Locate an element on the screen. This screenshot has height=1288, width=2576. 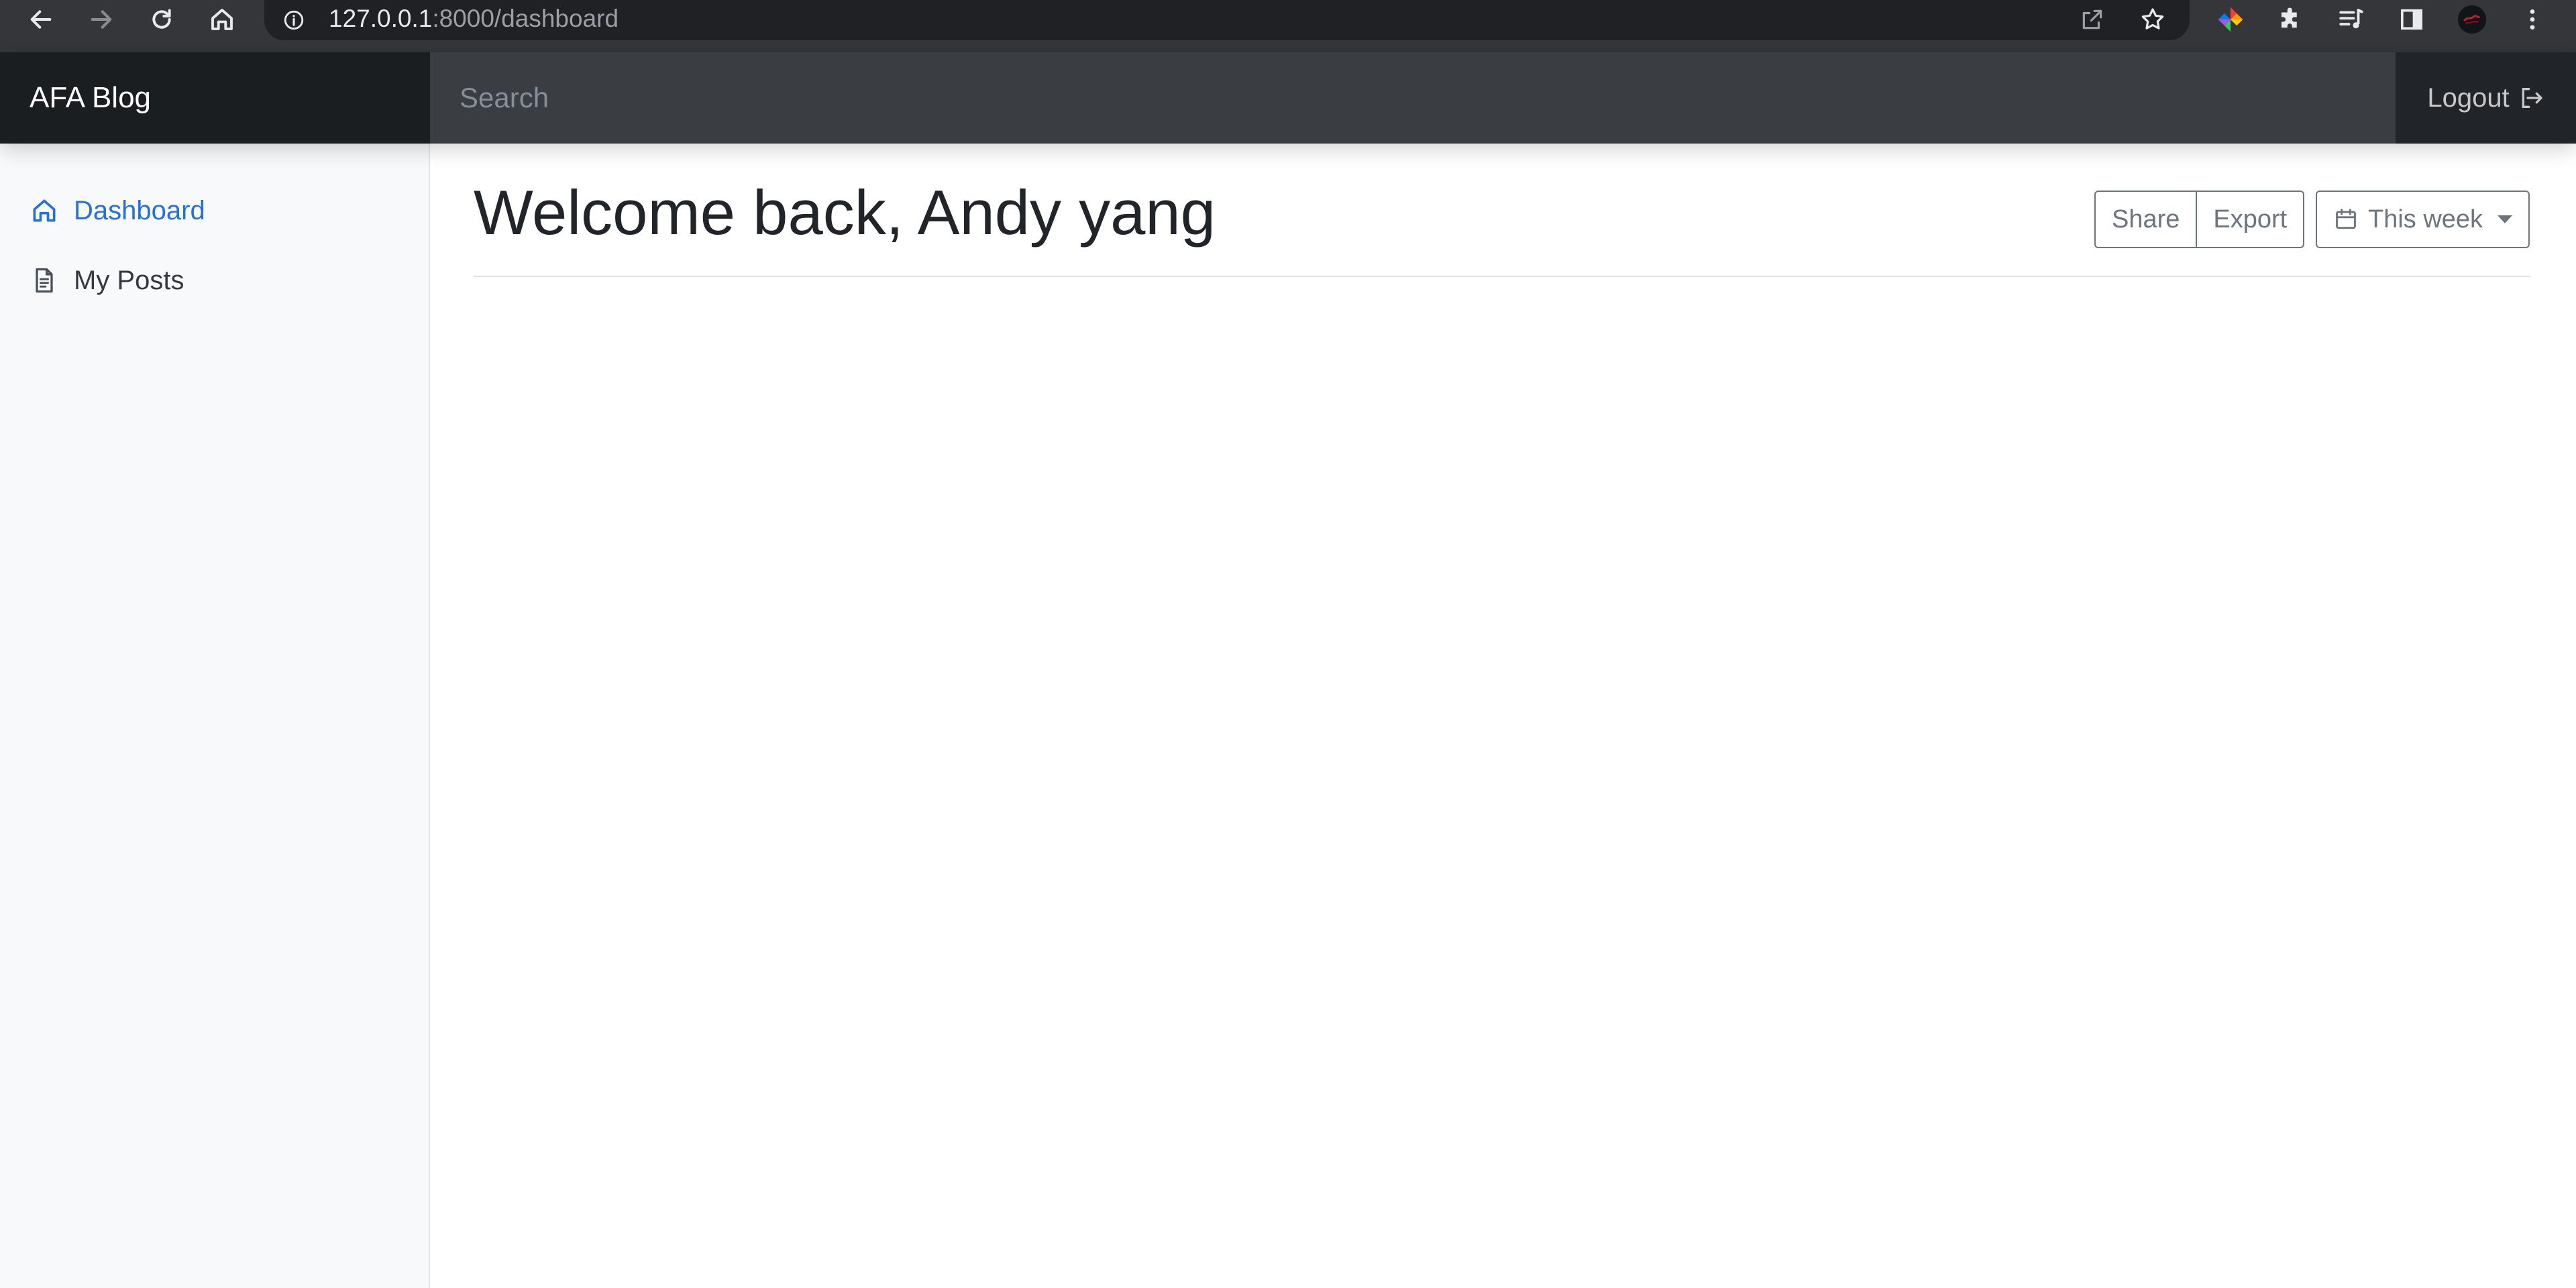
color-picker-extension-icon is located at coordinates (2230, 19).